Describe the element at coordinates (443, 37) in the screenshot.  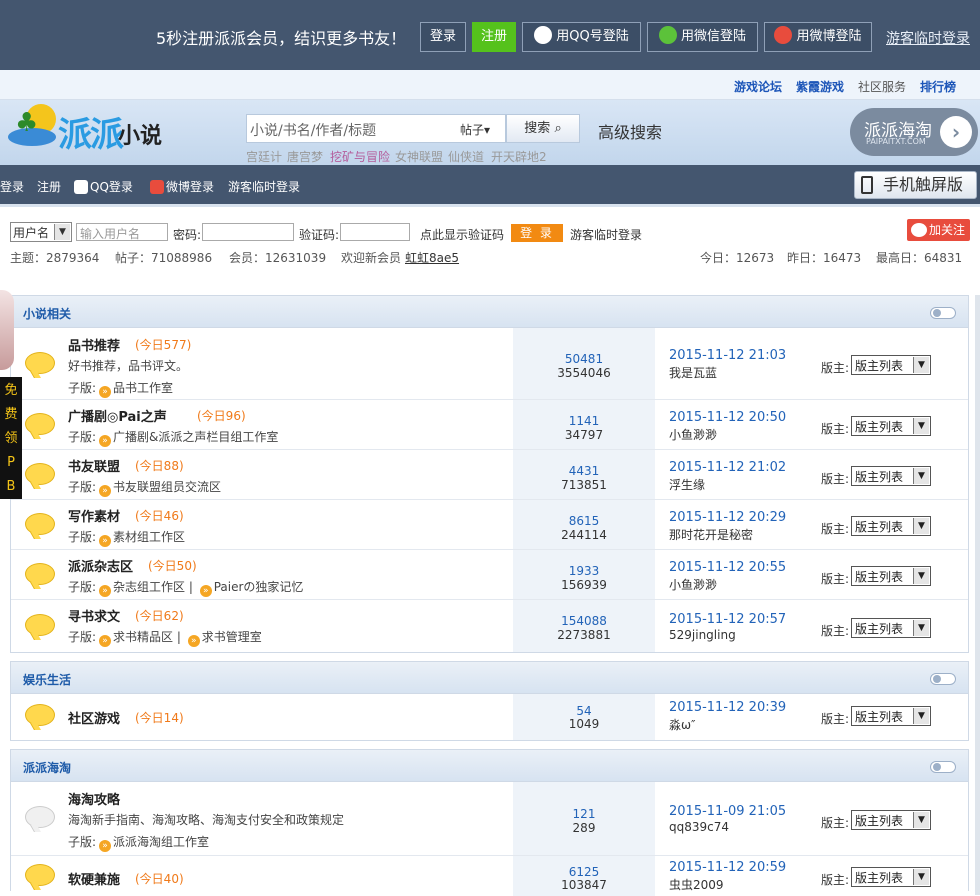
I see `top-login-button: 登录` at that location.